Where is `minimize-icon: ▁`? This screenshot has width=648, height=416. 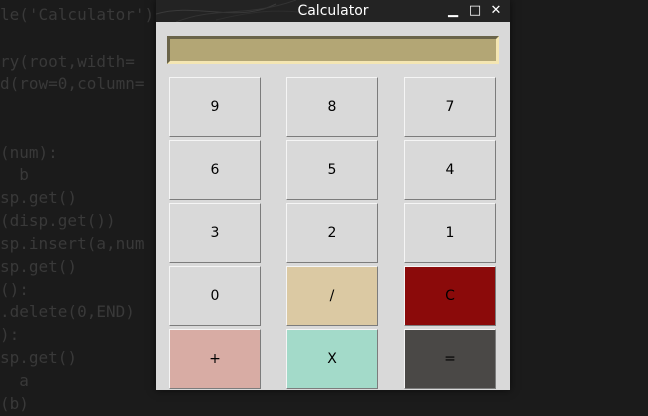 minimize-icon: ▁ is located at coordinates (453, 11).